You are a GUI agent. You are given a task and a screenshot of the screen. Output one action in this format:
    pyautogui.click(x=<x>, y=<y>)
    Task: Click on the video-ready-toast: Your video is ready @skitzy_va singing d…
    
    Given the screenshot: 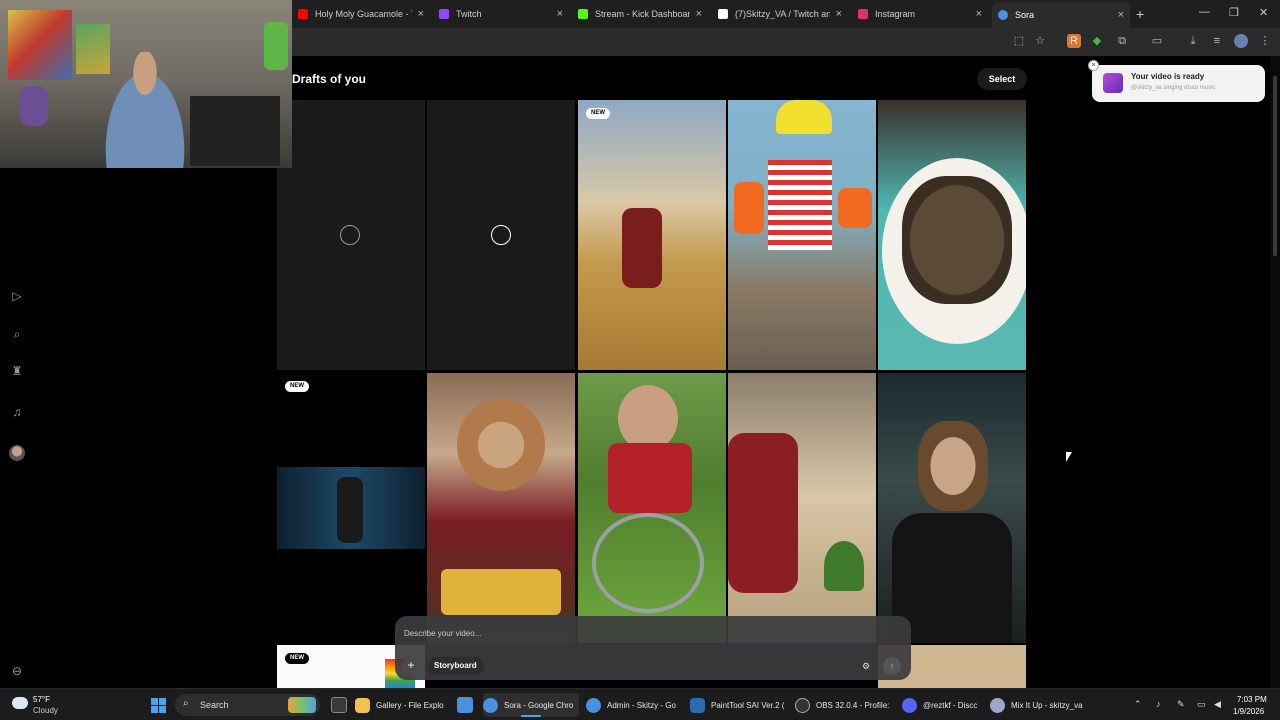 What is the action you would take?
    pyautogui.click(x=1178, y=83)
    